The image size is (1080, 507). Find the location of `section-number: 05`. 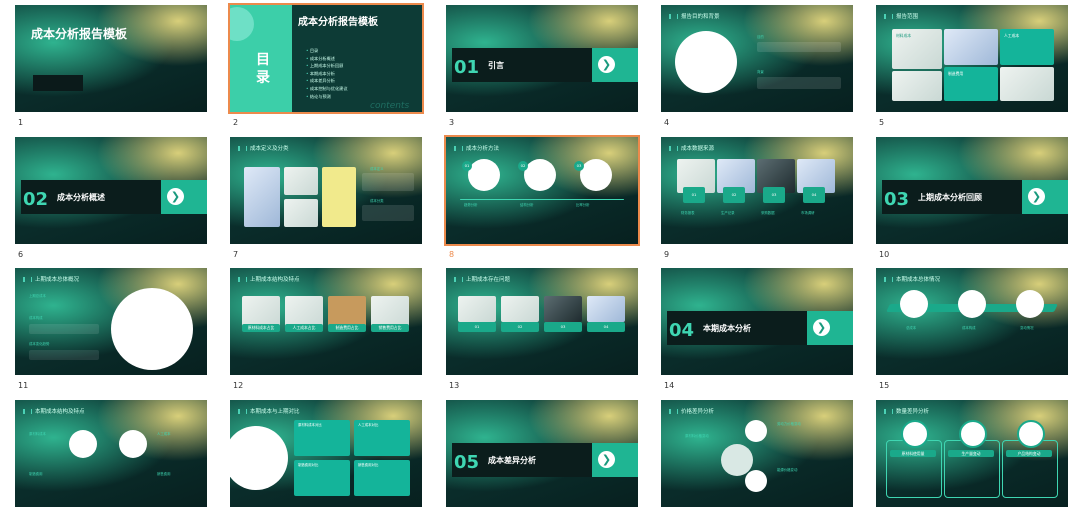

section-number: 05 is located at coordinates (467, 462).